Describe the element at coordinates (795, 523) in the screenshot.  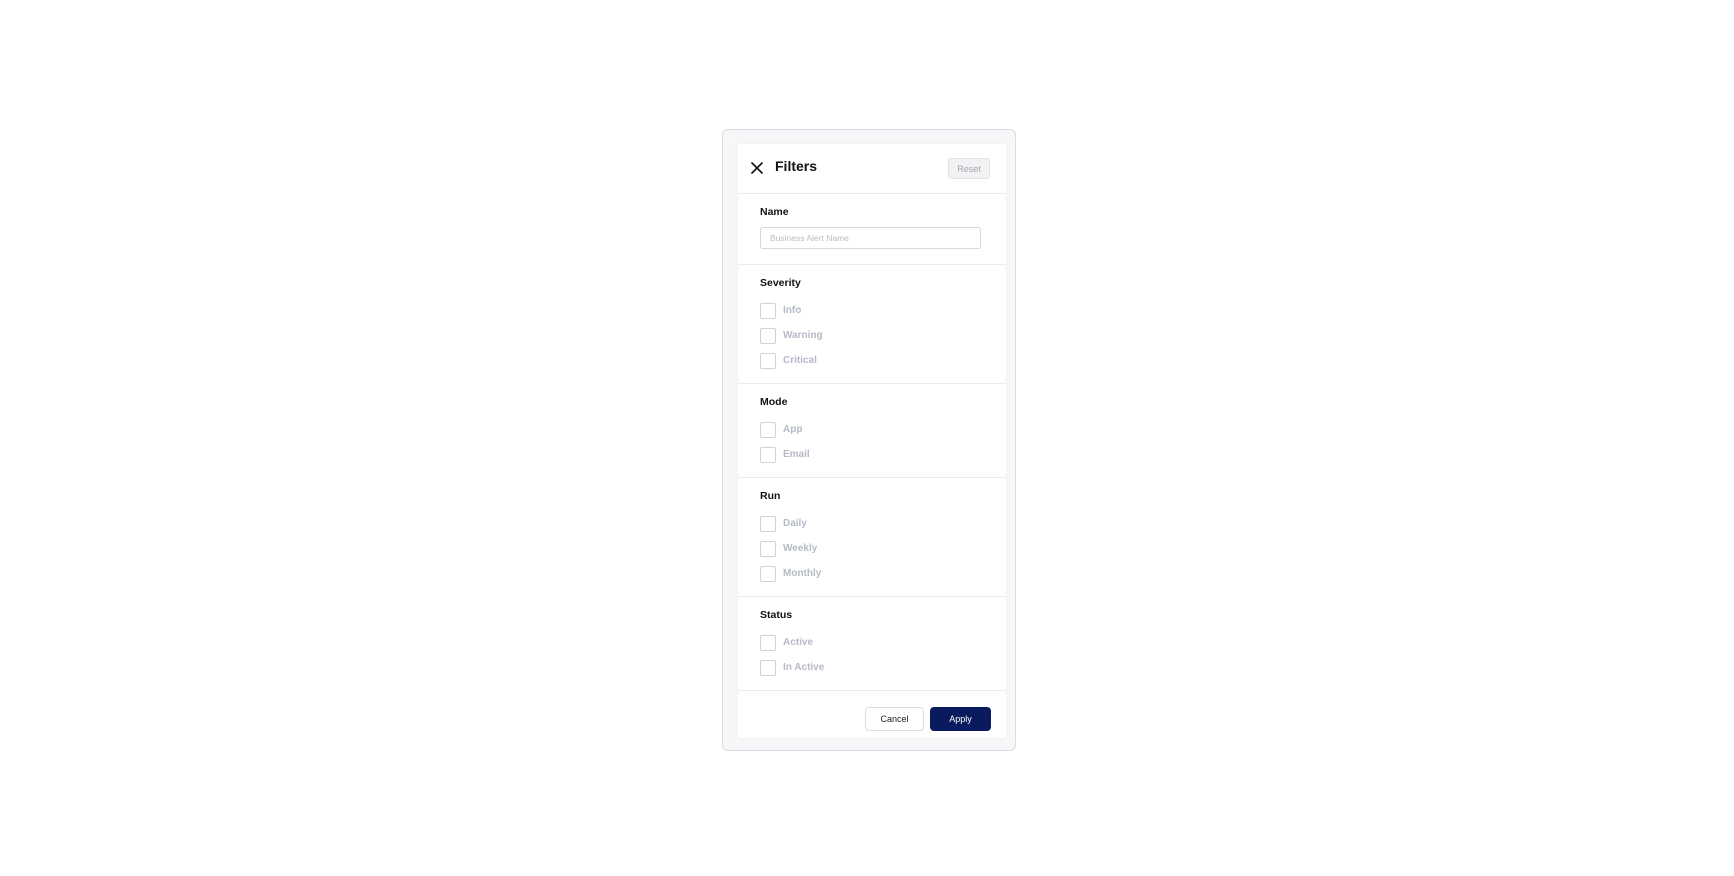
I see `option-label: Daily` at that location.